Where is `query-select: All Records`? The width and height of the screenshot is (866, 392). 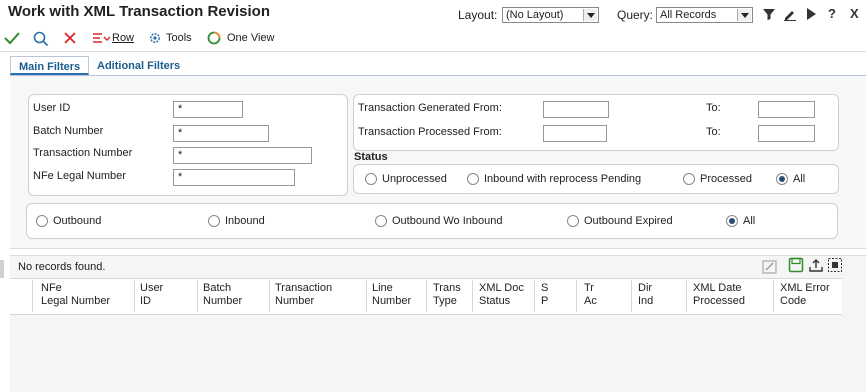 query-select: All Records is located at coordinates (704, 15).